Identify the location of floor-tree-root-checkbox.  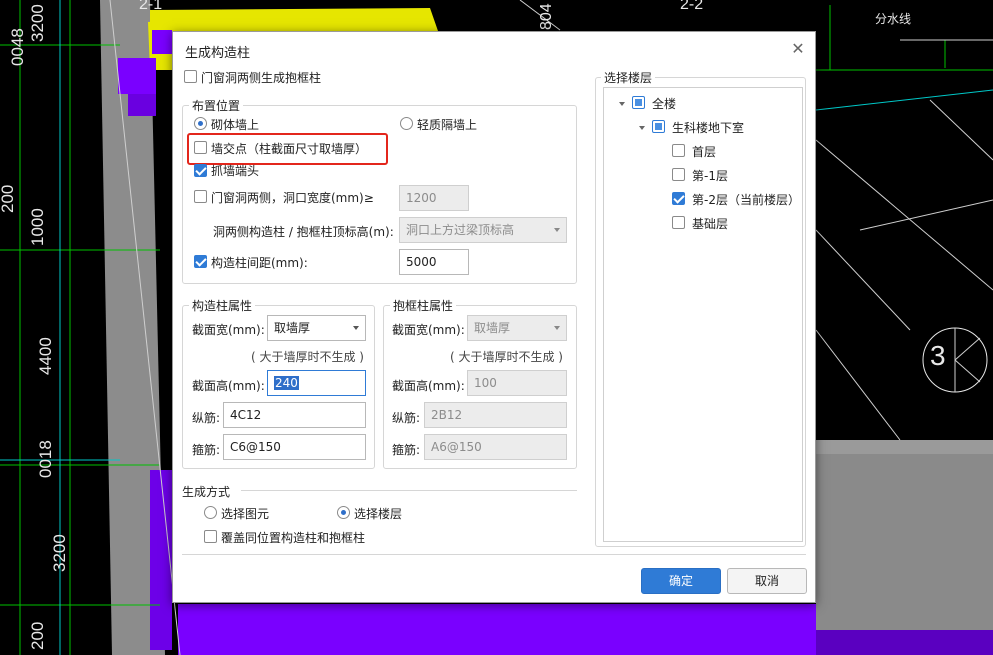
(638, 102).